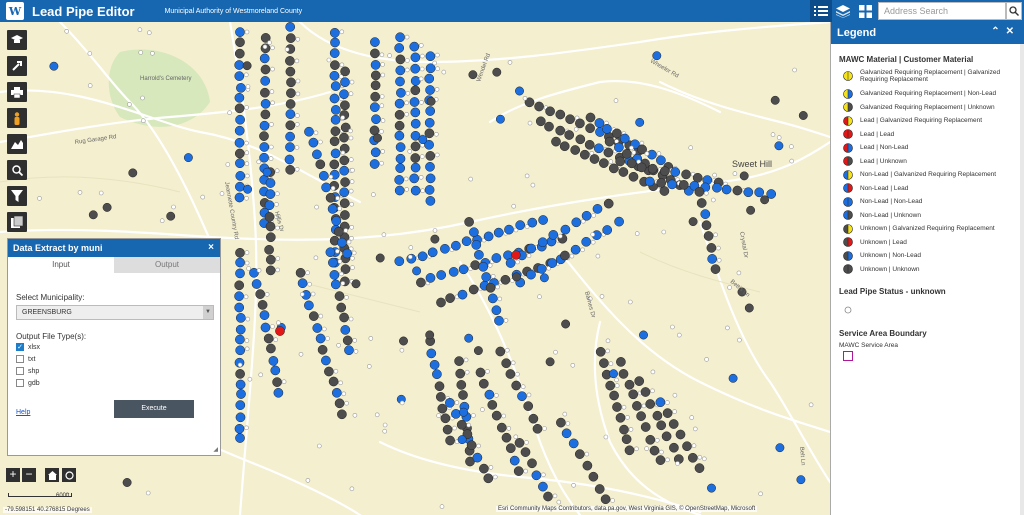  What do you see at coordinates (1005, 31) in the screenshot?
I see `legend-window-controls: ⌃✕` at bounding box center [1005, 31].